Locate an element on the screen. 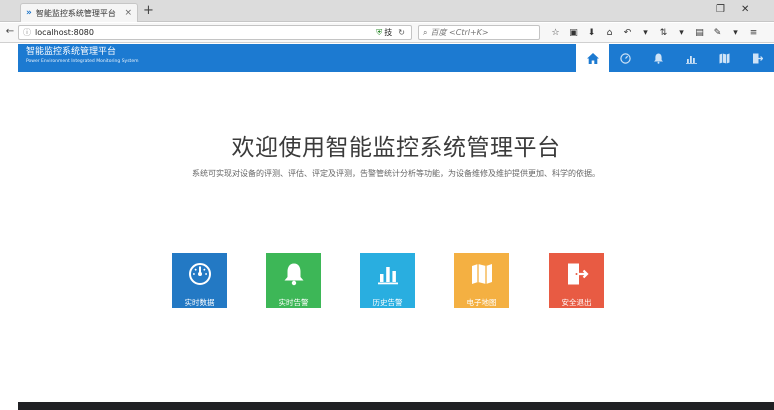  menu-icon: ≡ is located at coordinates (753, 33).